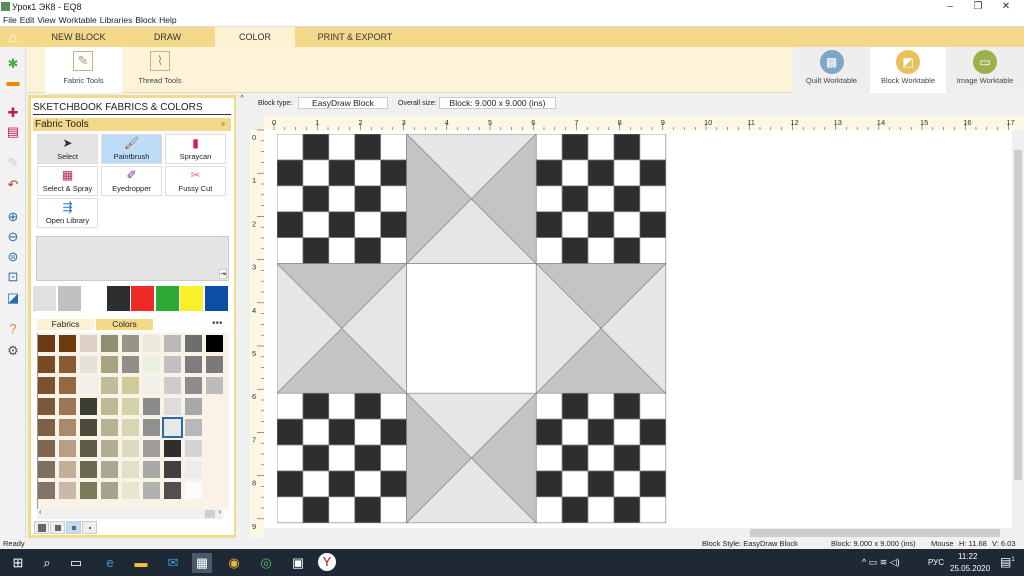 This screenshot has height=576, width=1024. Describe the element at coordinates (881, 562) in the screenshot. I see `tray-icons: ^ ▭ ≋ ◁)` at that location.